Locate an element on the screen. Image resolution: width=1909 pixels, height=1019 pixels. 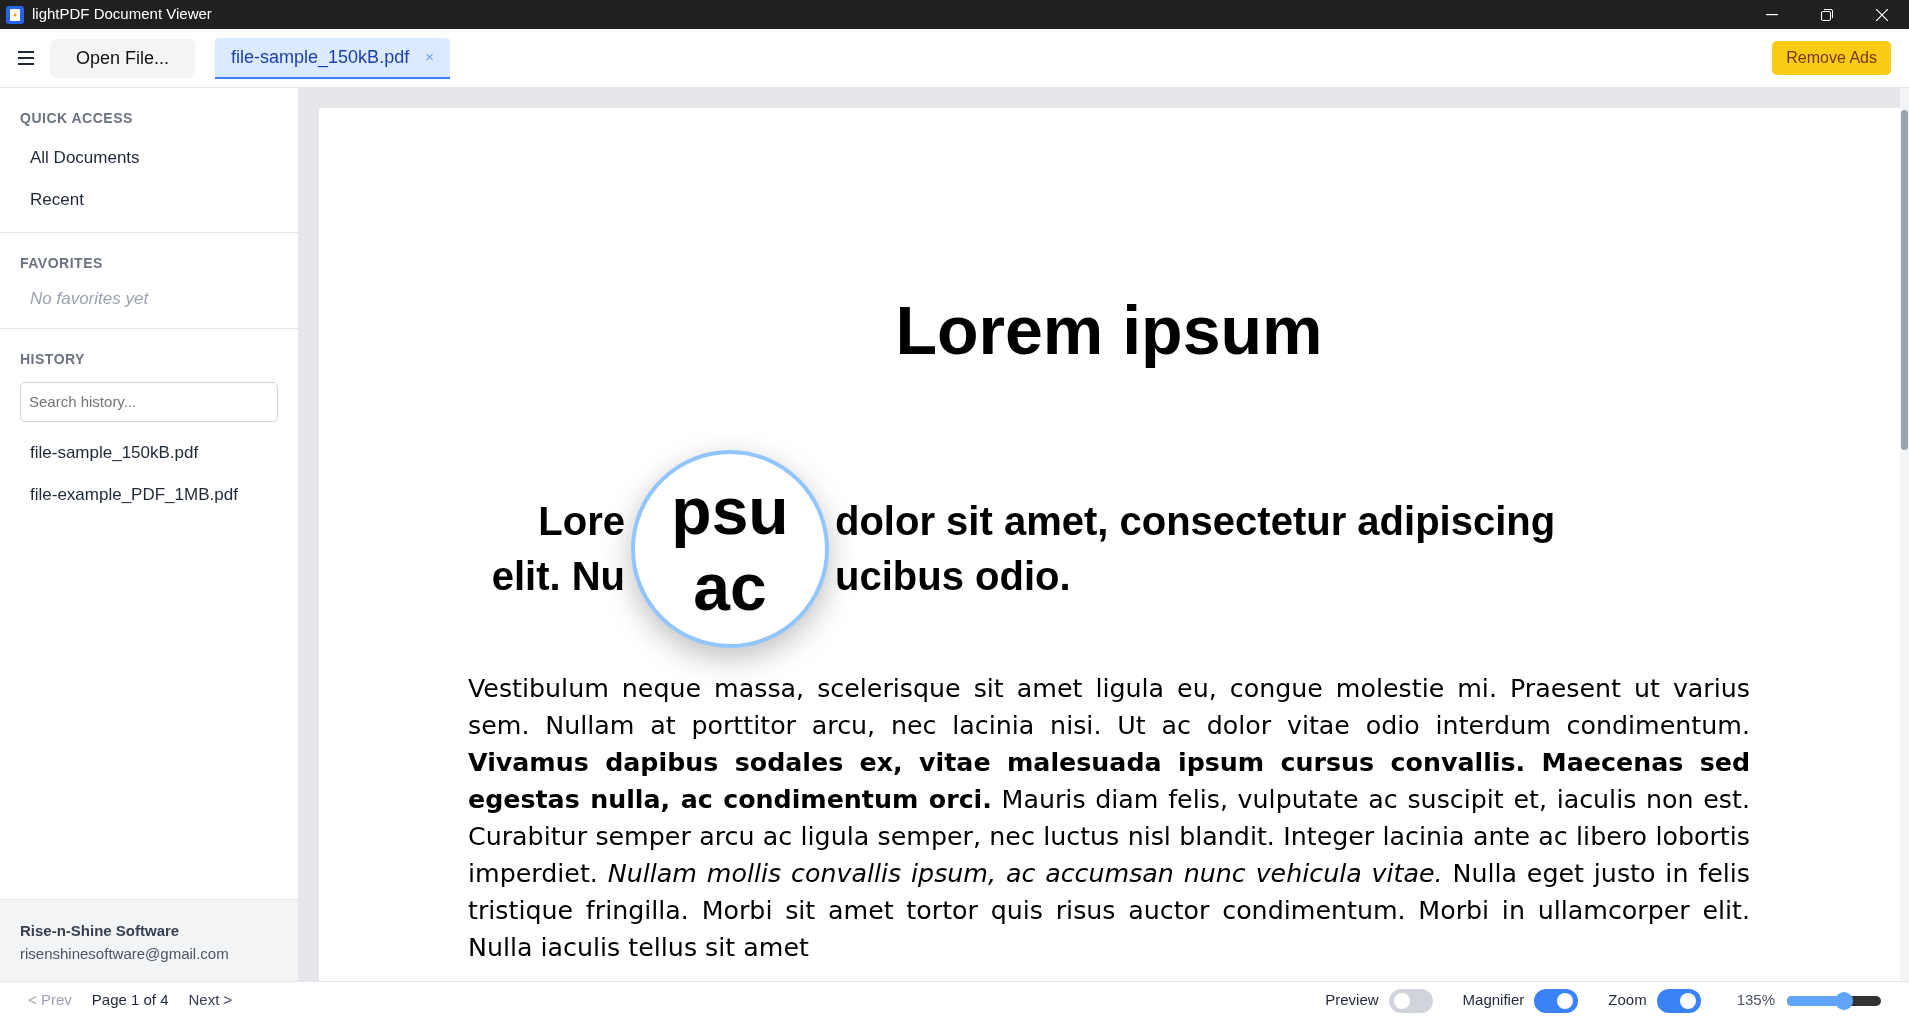
app-logo-icon is located at coordinates (15, 14).